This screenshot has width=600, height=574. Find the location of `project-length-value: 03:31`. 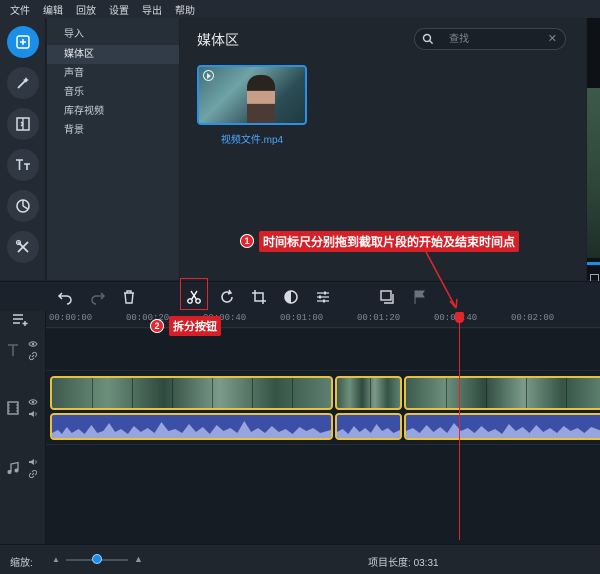

project-length-value: 03:31 is located at coordinates (426, 563).